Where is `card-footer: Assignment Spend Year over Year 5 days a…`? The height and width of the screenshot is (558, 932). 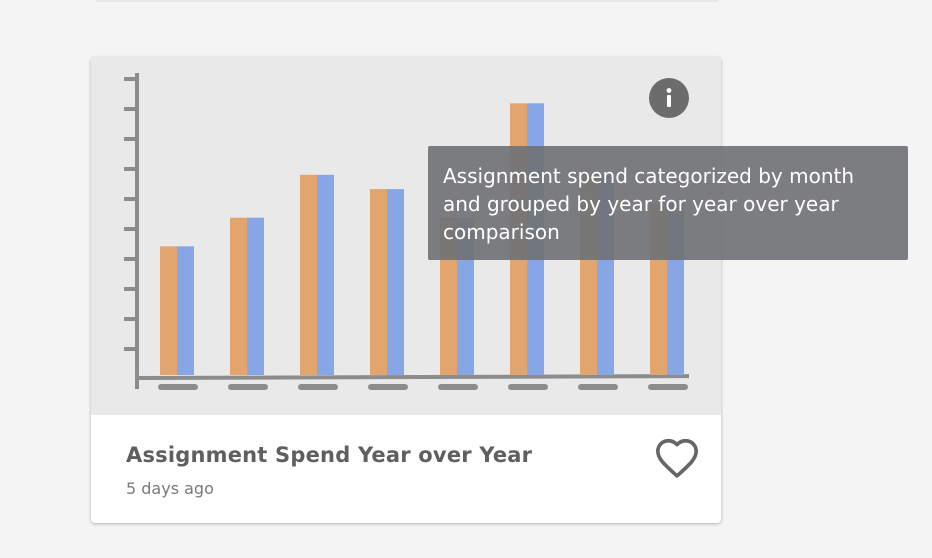
card-footer: Assignment Spend Year over Year 5 days a… is located at coordinates (406, 469).